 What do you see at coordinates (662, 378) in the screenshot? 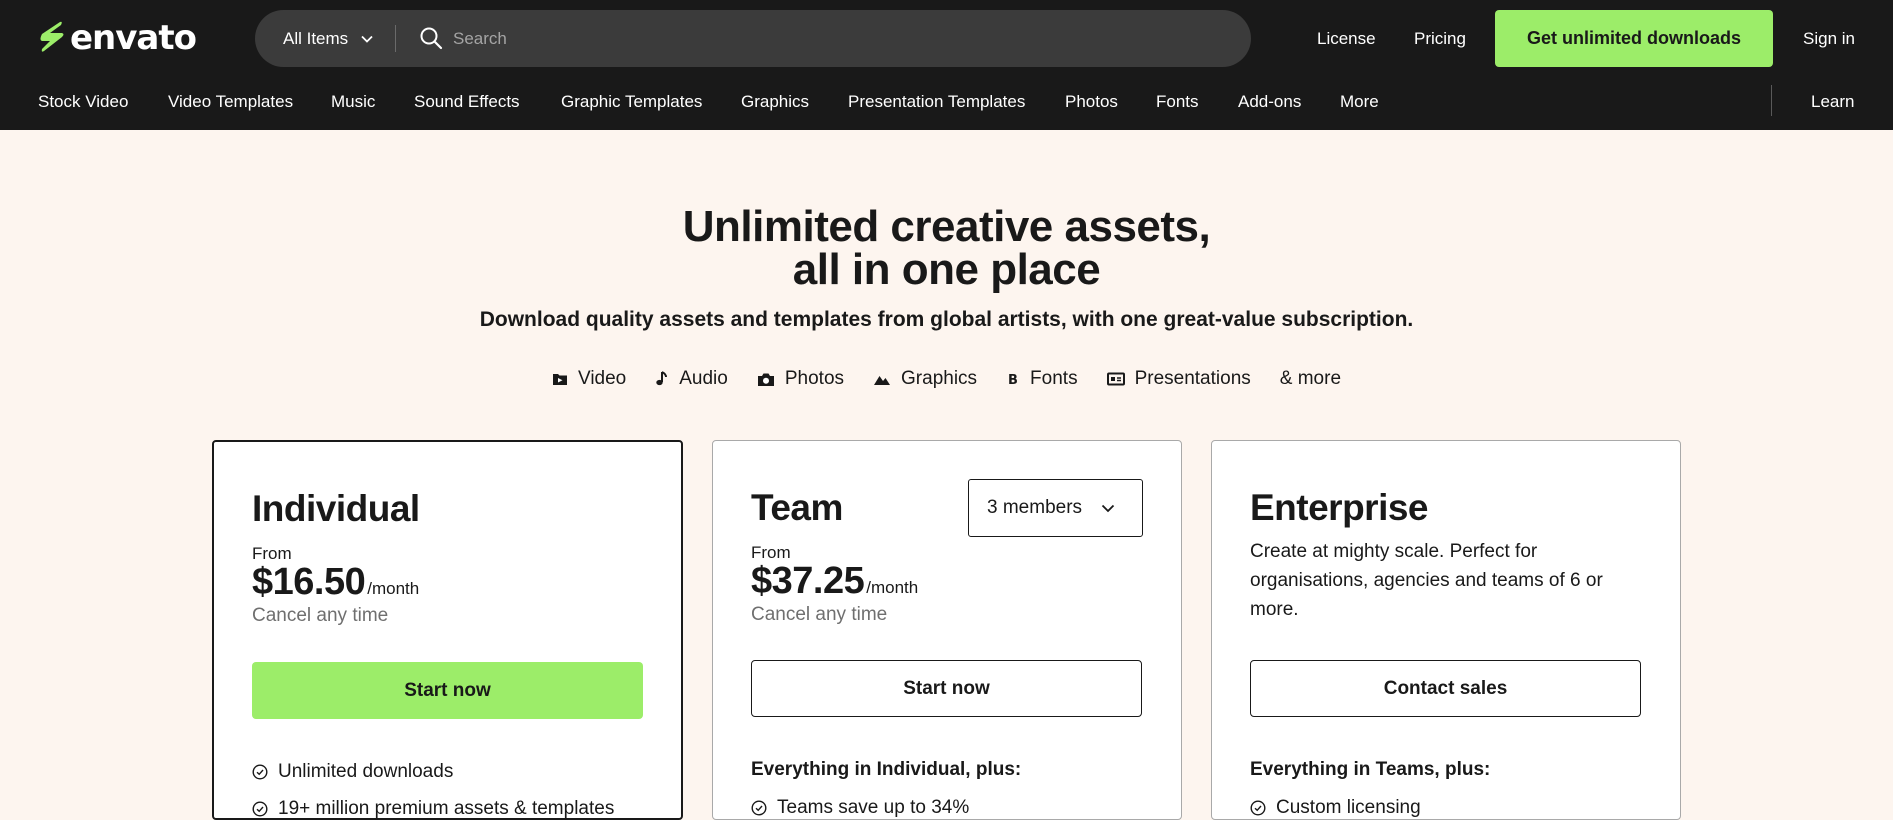
I see `music-note-icon` at bounding box center [662, 378].